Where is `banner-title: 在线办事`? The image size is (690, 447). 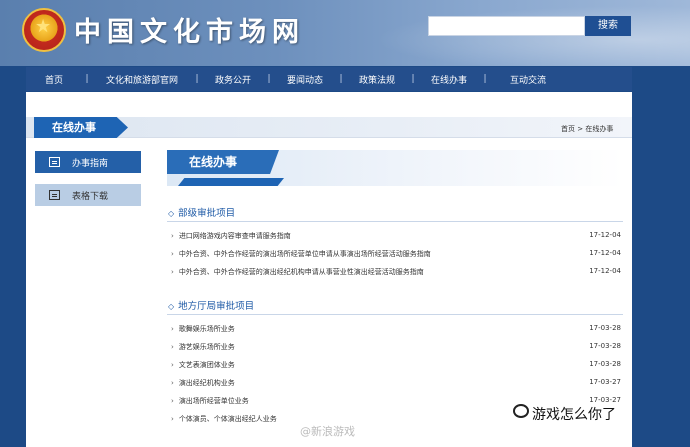
banner-title: 在线办事 is located at coordinates (223, 162).